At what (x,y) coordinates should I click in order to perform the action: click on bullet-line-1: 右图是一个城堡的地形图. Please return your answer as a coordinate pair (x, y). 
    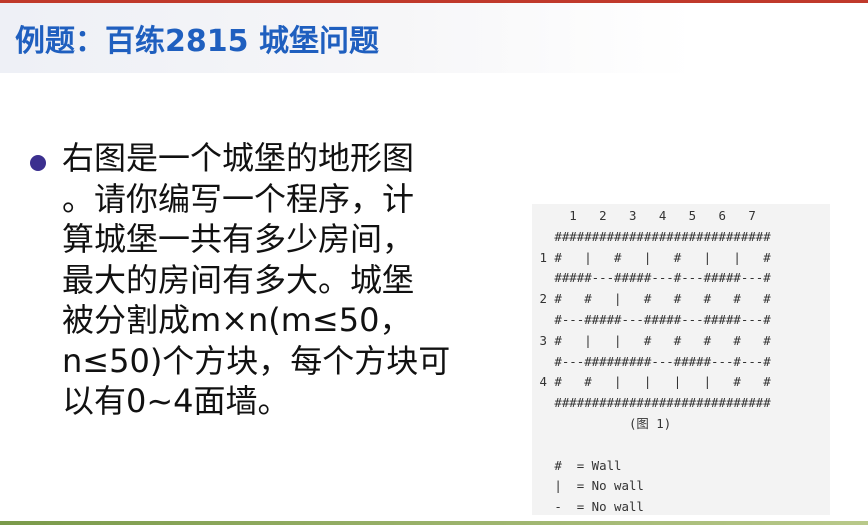
    Looking at the image, I should click on (238, 158).